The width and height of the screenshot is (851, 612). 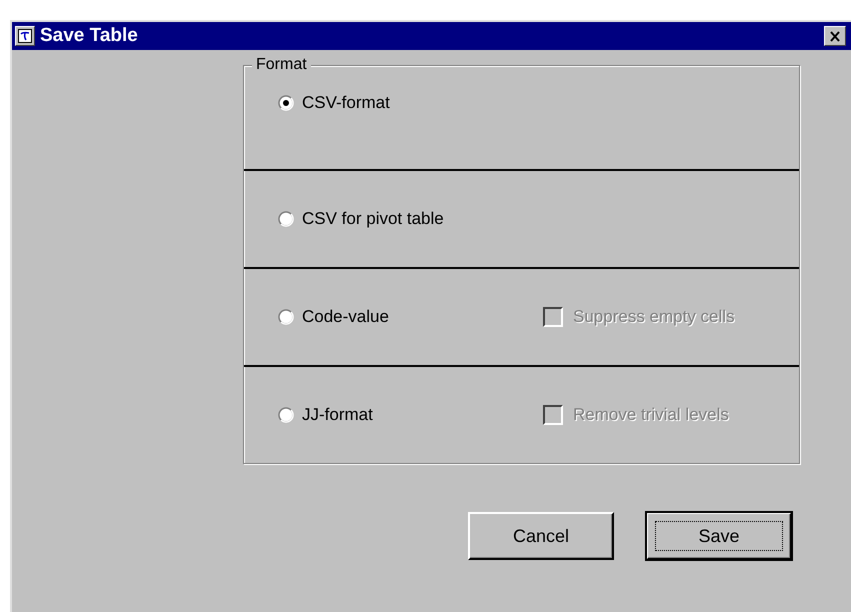 I want to click on app-icon, so click(x=25, y=36).